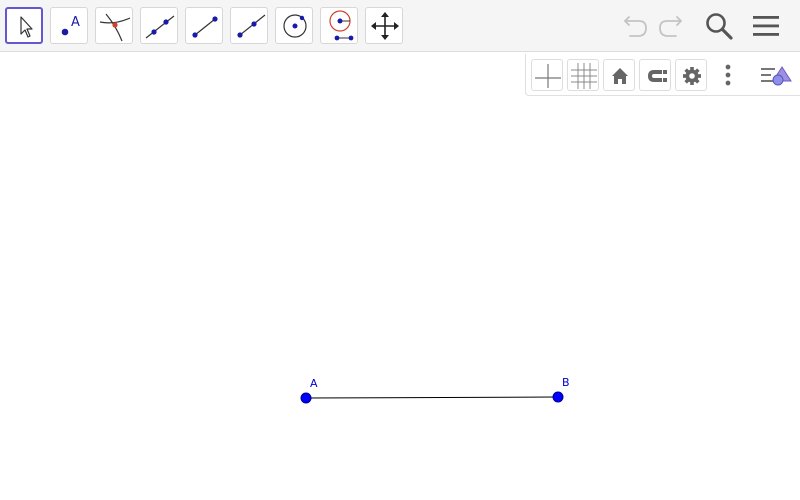 This screenshot has width=800, height=500. I want to click on point-b-label: B, so click(566, 382).